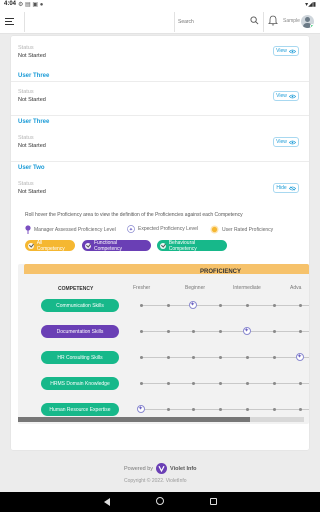 The image size is (320, 512). I want to click on legend-manager-label: Manager Assessed Proficiency Level, so click(75, 229).